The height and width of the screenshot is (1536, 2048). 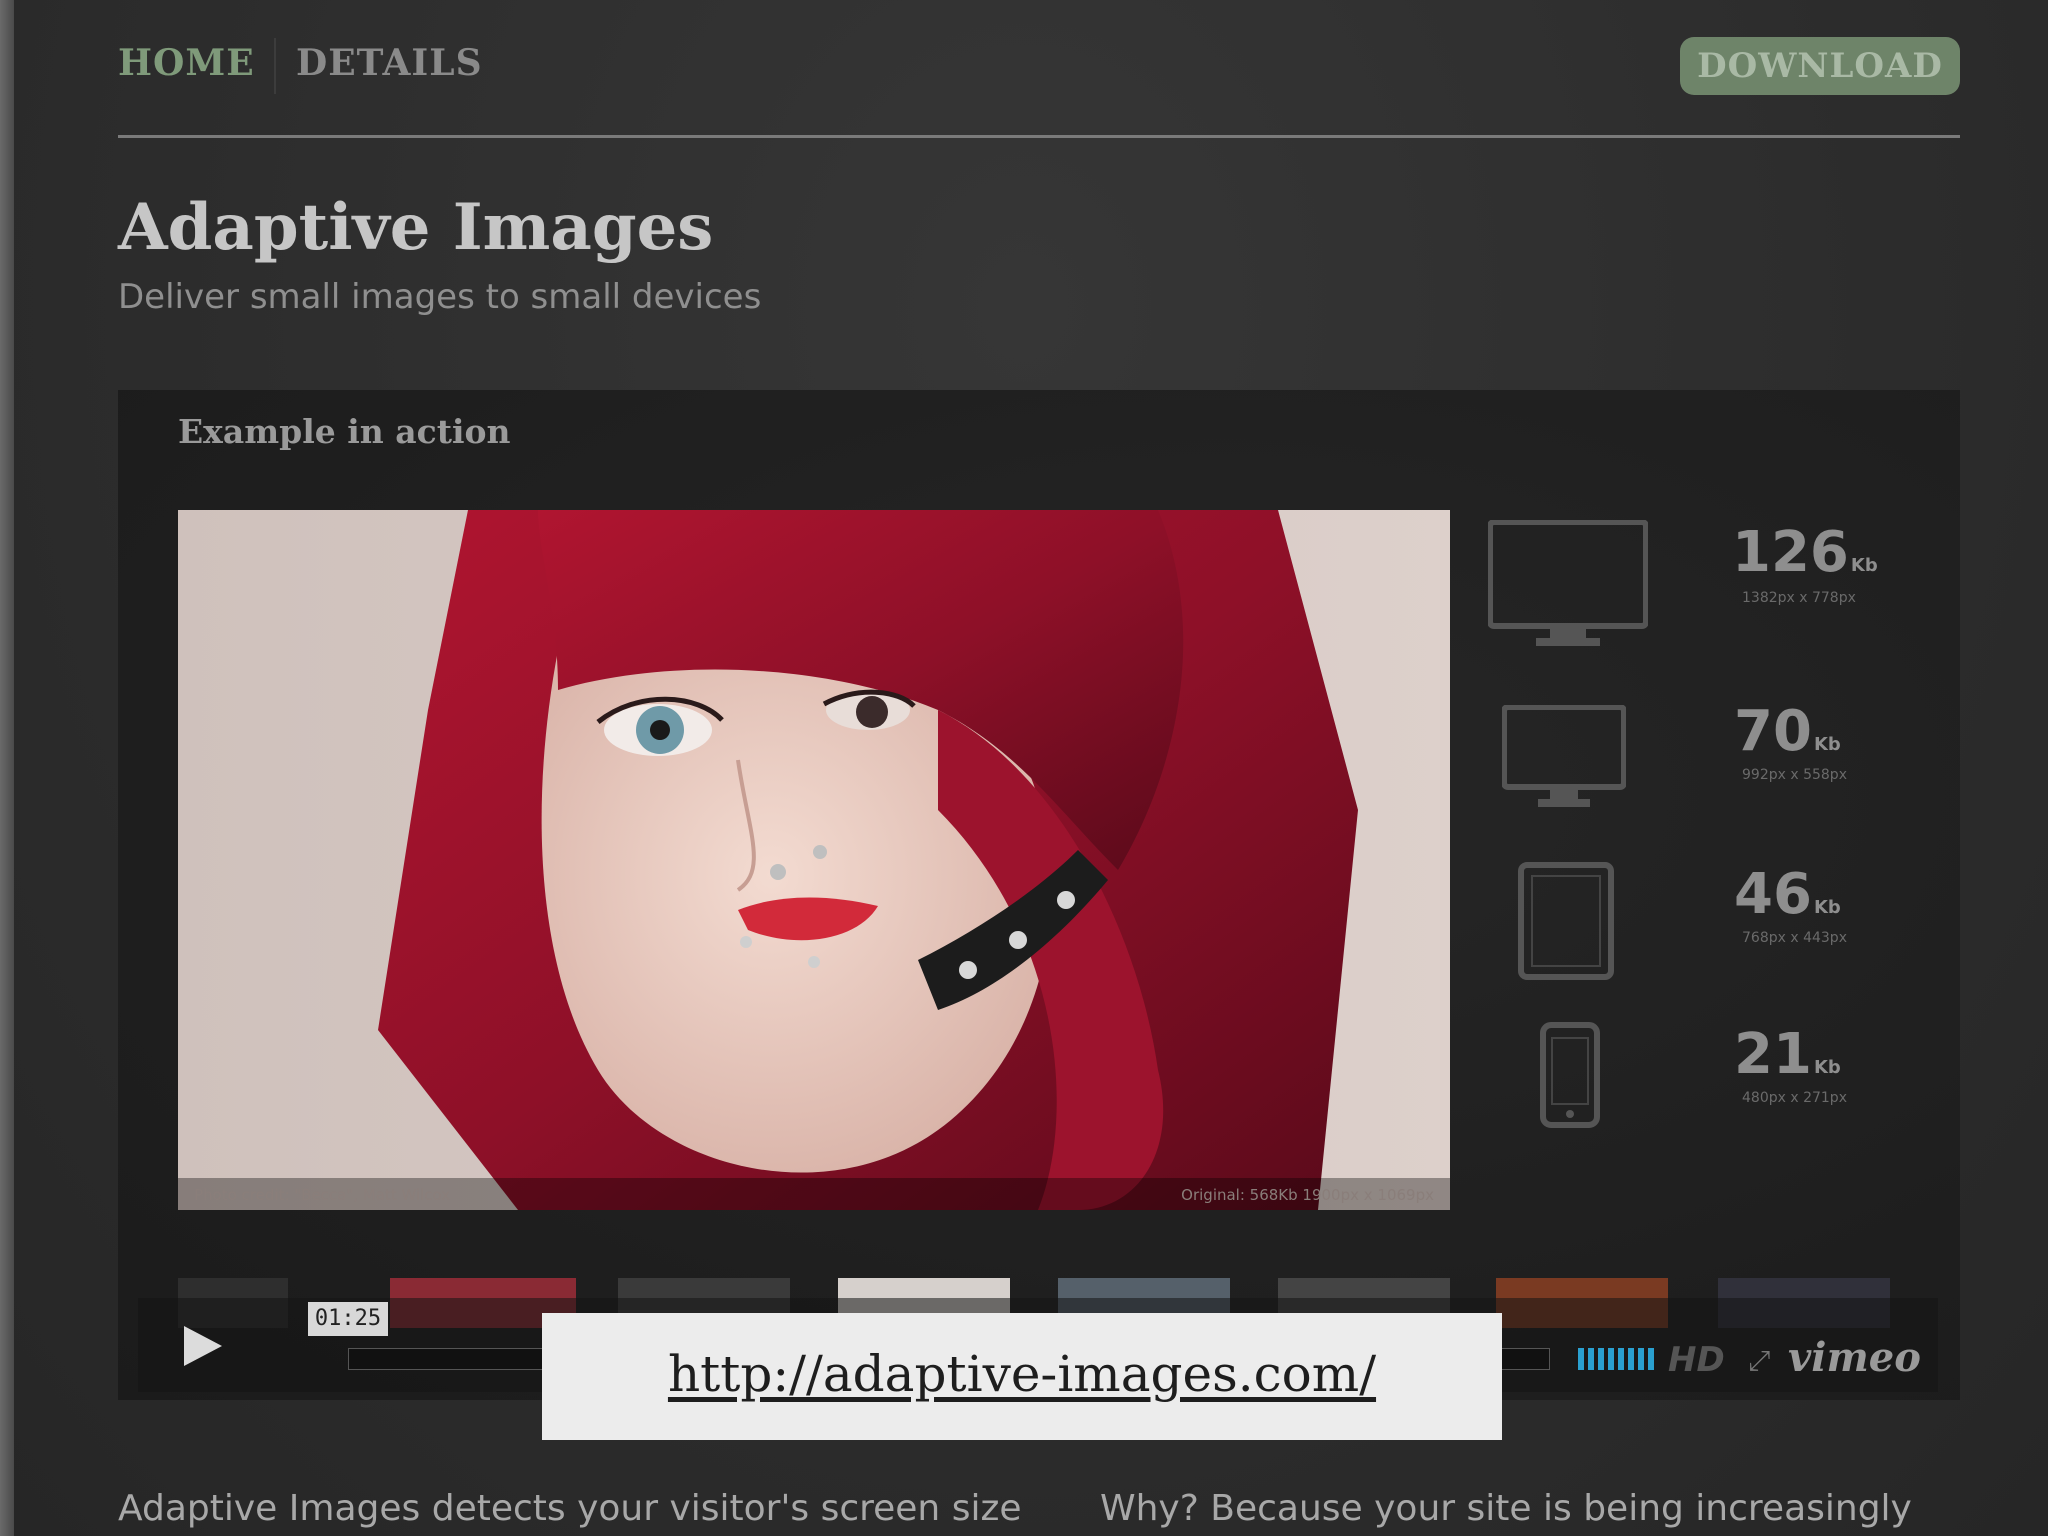 I want to click on volume-icon, so click(x=1618, y=1359).